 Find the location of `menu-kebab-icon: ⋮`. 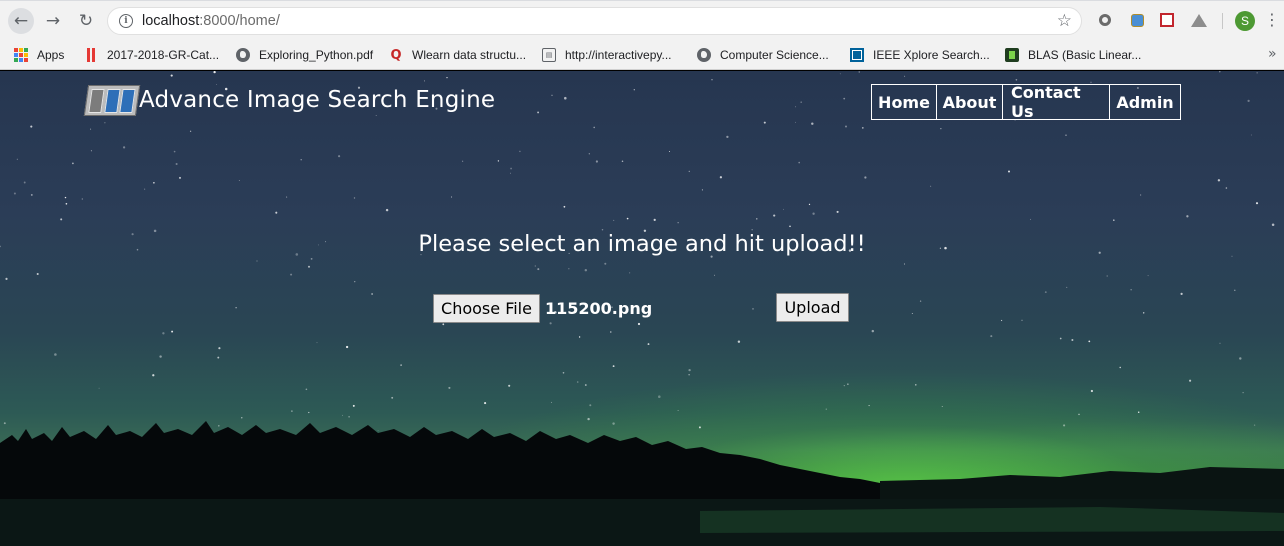

menu-kebab-icon: ⋮ is located at coordinates (1272, 20).